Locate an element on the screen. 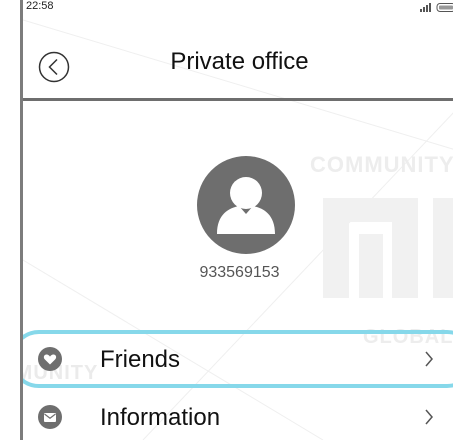 This screenshot has width=453, height=440. watermark-mi-logo is located at coordinates (388, 248).